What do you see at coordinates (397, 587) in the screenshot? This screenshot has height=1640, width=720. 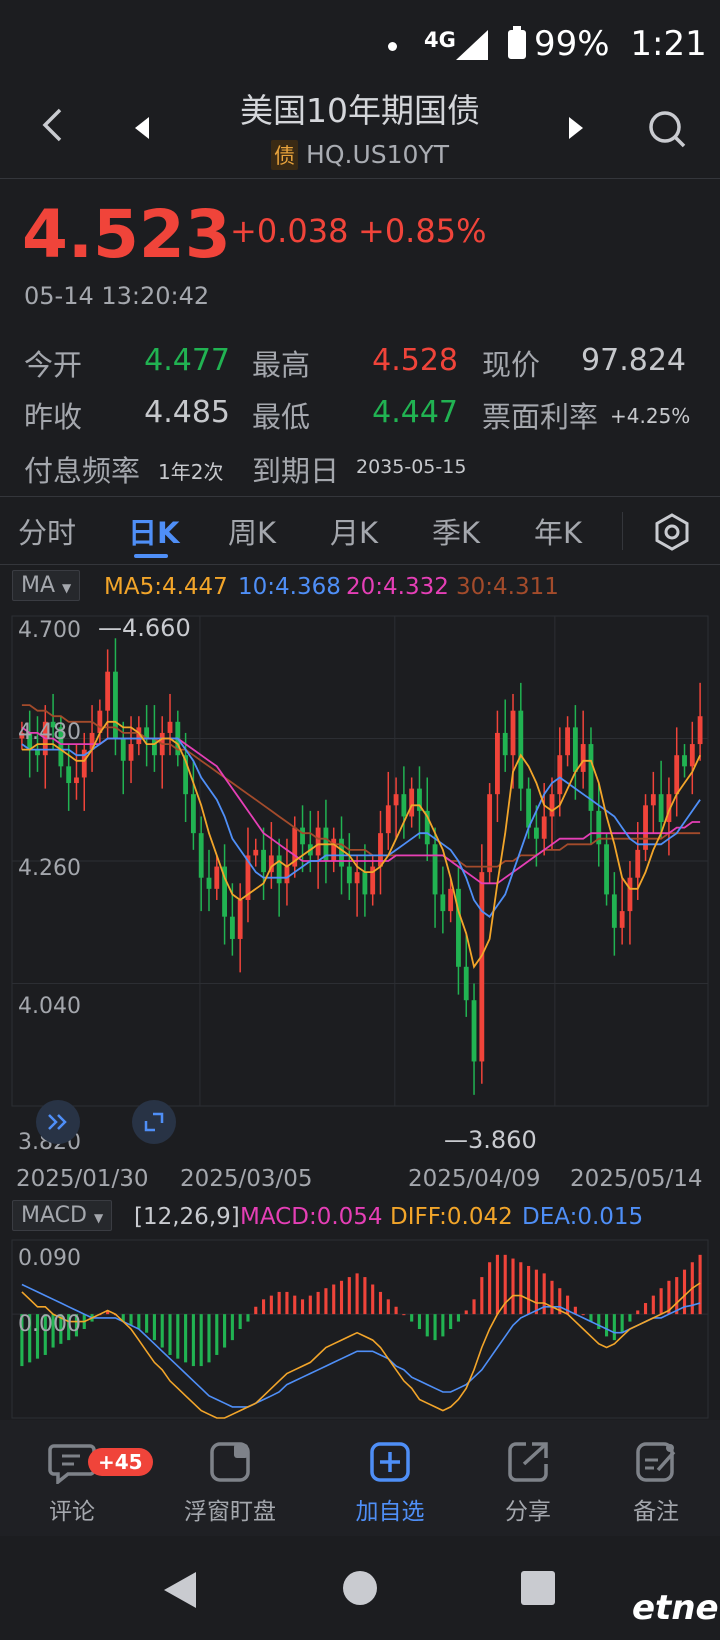 I see `ma20-value: 20:4.332` at bounding box center [397, 587].